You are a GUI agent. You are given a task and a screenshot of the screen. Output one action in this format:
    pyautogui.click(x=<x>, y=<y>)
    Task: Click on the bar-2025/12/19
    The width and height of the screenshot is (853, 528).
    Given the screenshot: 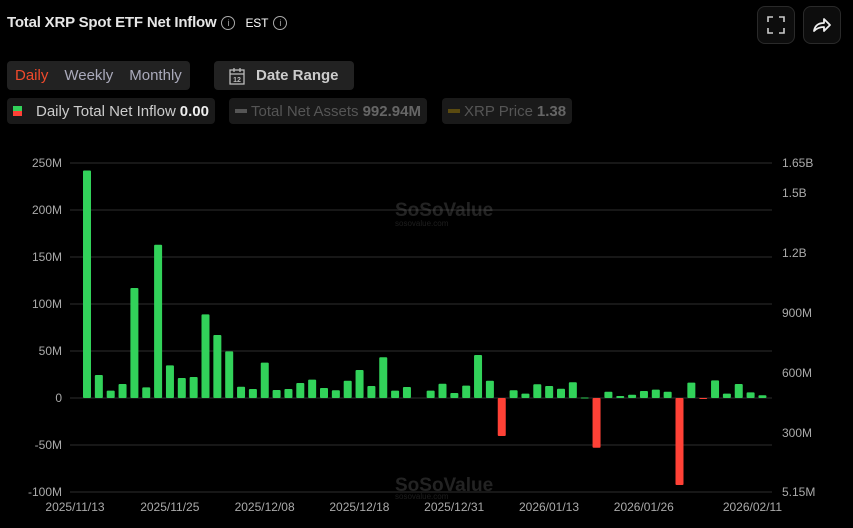 What is the action you would take?
    pyautogui.click(x=383, y=377)
    